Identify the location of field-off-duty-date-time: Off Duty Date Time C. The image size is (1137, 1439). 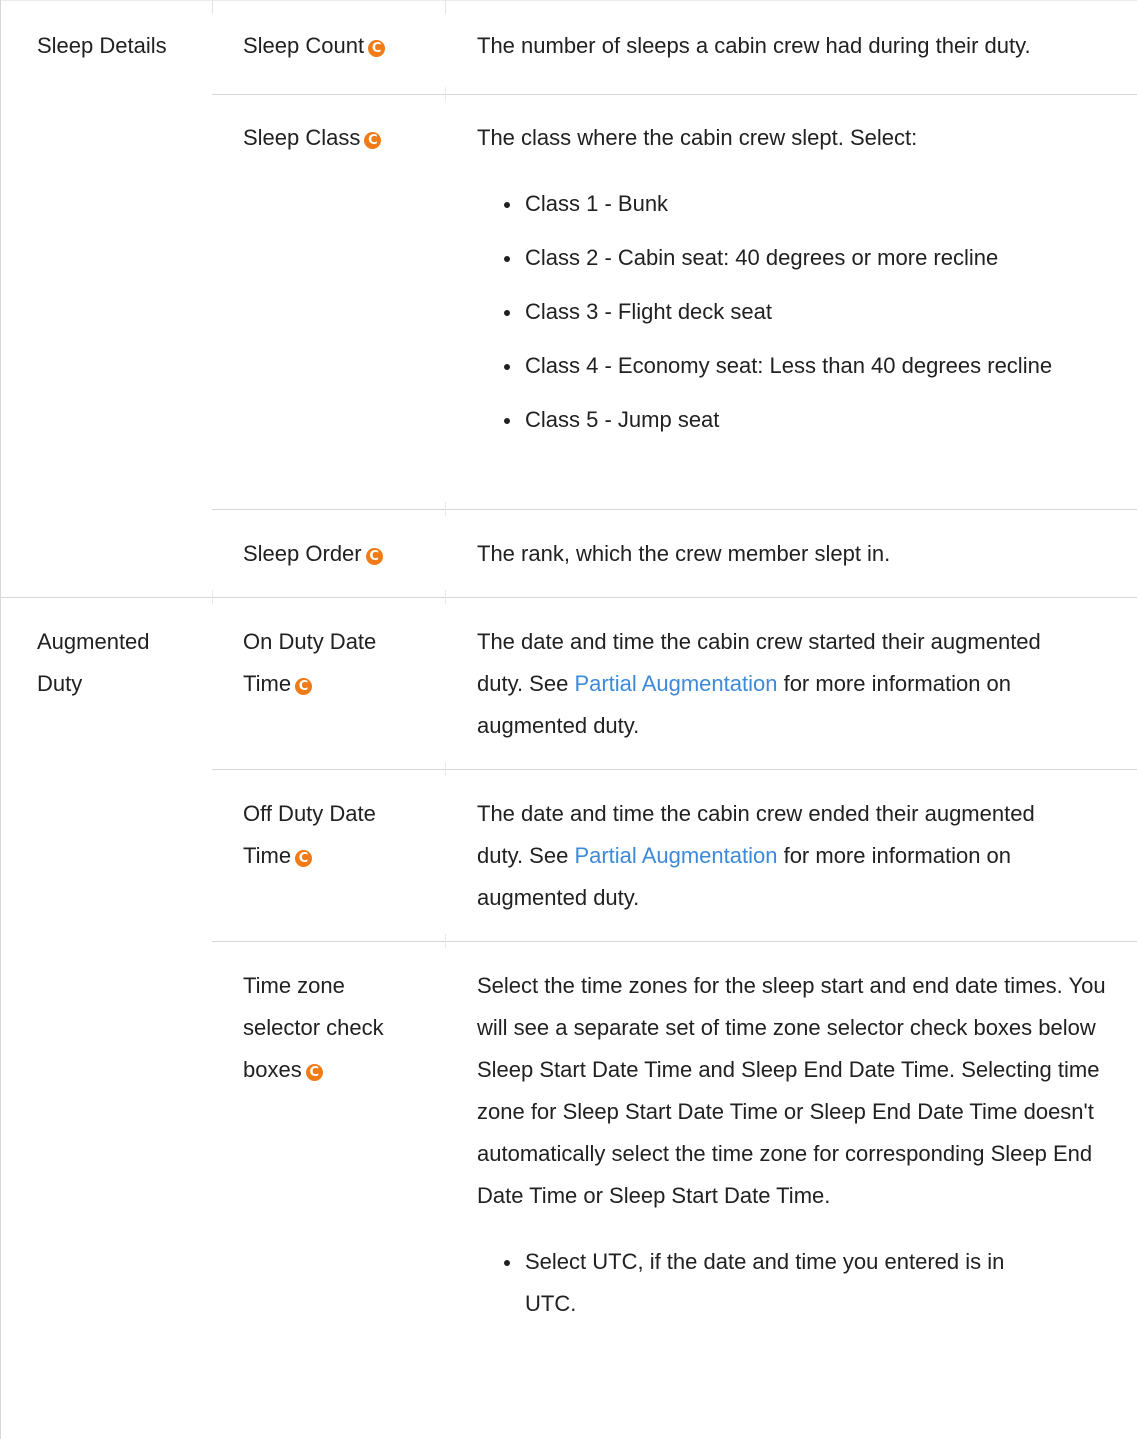
(328, 835).